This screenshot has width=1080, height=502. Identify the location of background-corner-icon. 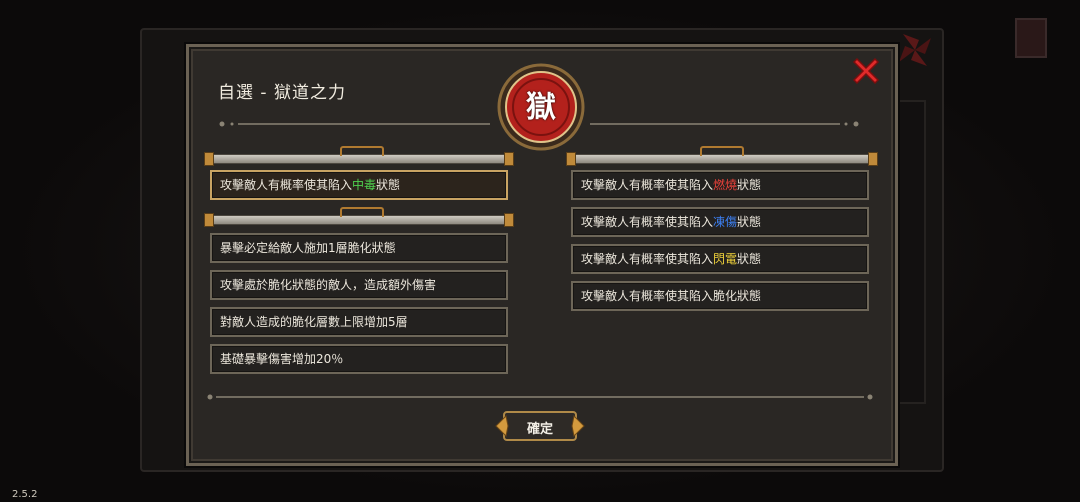
(1031, 38).